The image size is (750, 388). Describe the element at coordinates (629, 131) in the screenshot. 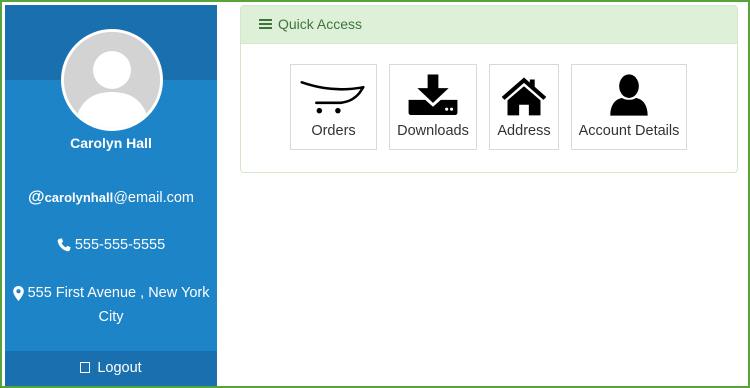

I see `account-details-label: Account Details` at that location.